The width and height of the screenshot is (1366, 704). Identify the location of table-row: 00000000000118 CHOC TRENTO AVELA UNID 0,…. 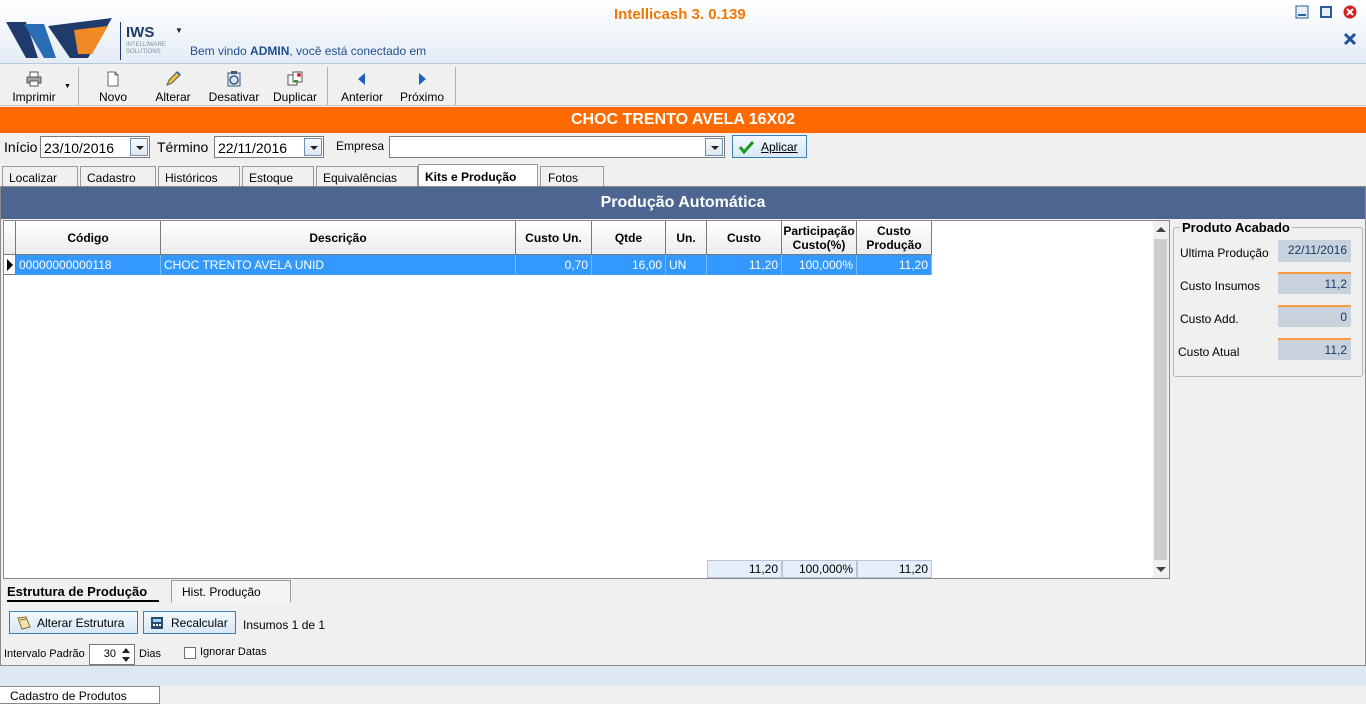
(474, 265).